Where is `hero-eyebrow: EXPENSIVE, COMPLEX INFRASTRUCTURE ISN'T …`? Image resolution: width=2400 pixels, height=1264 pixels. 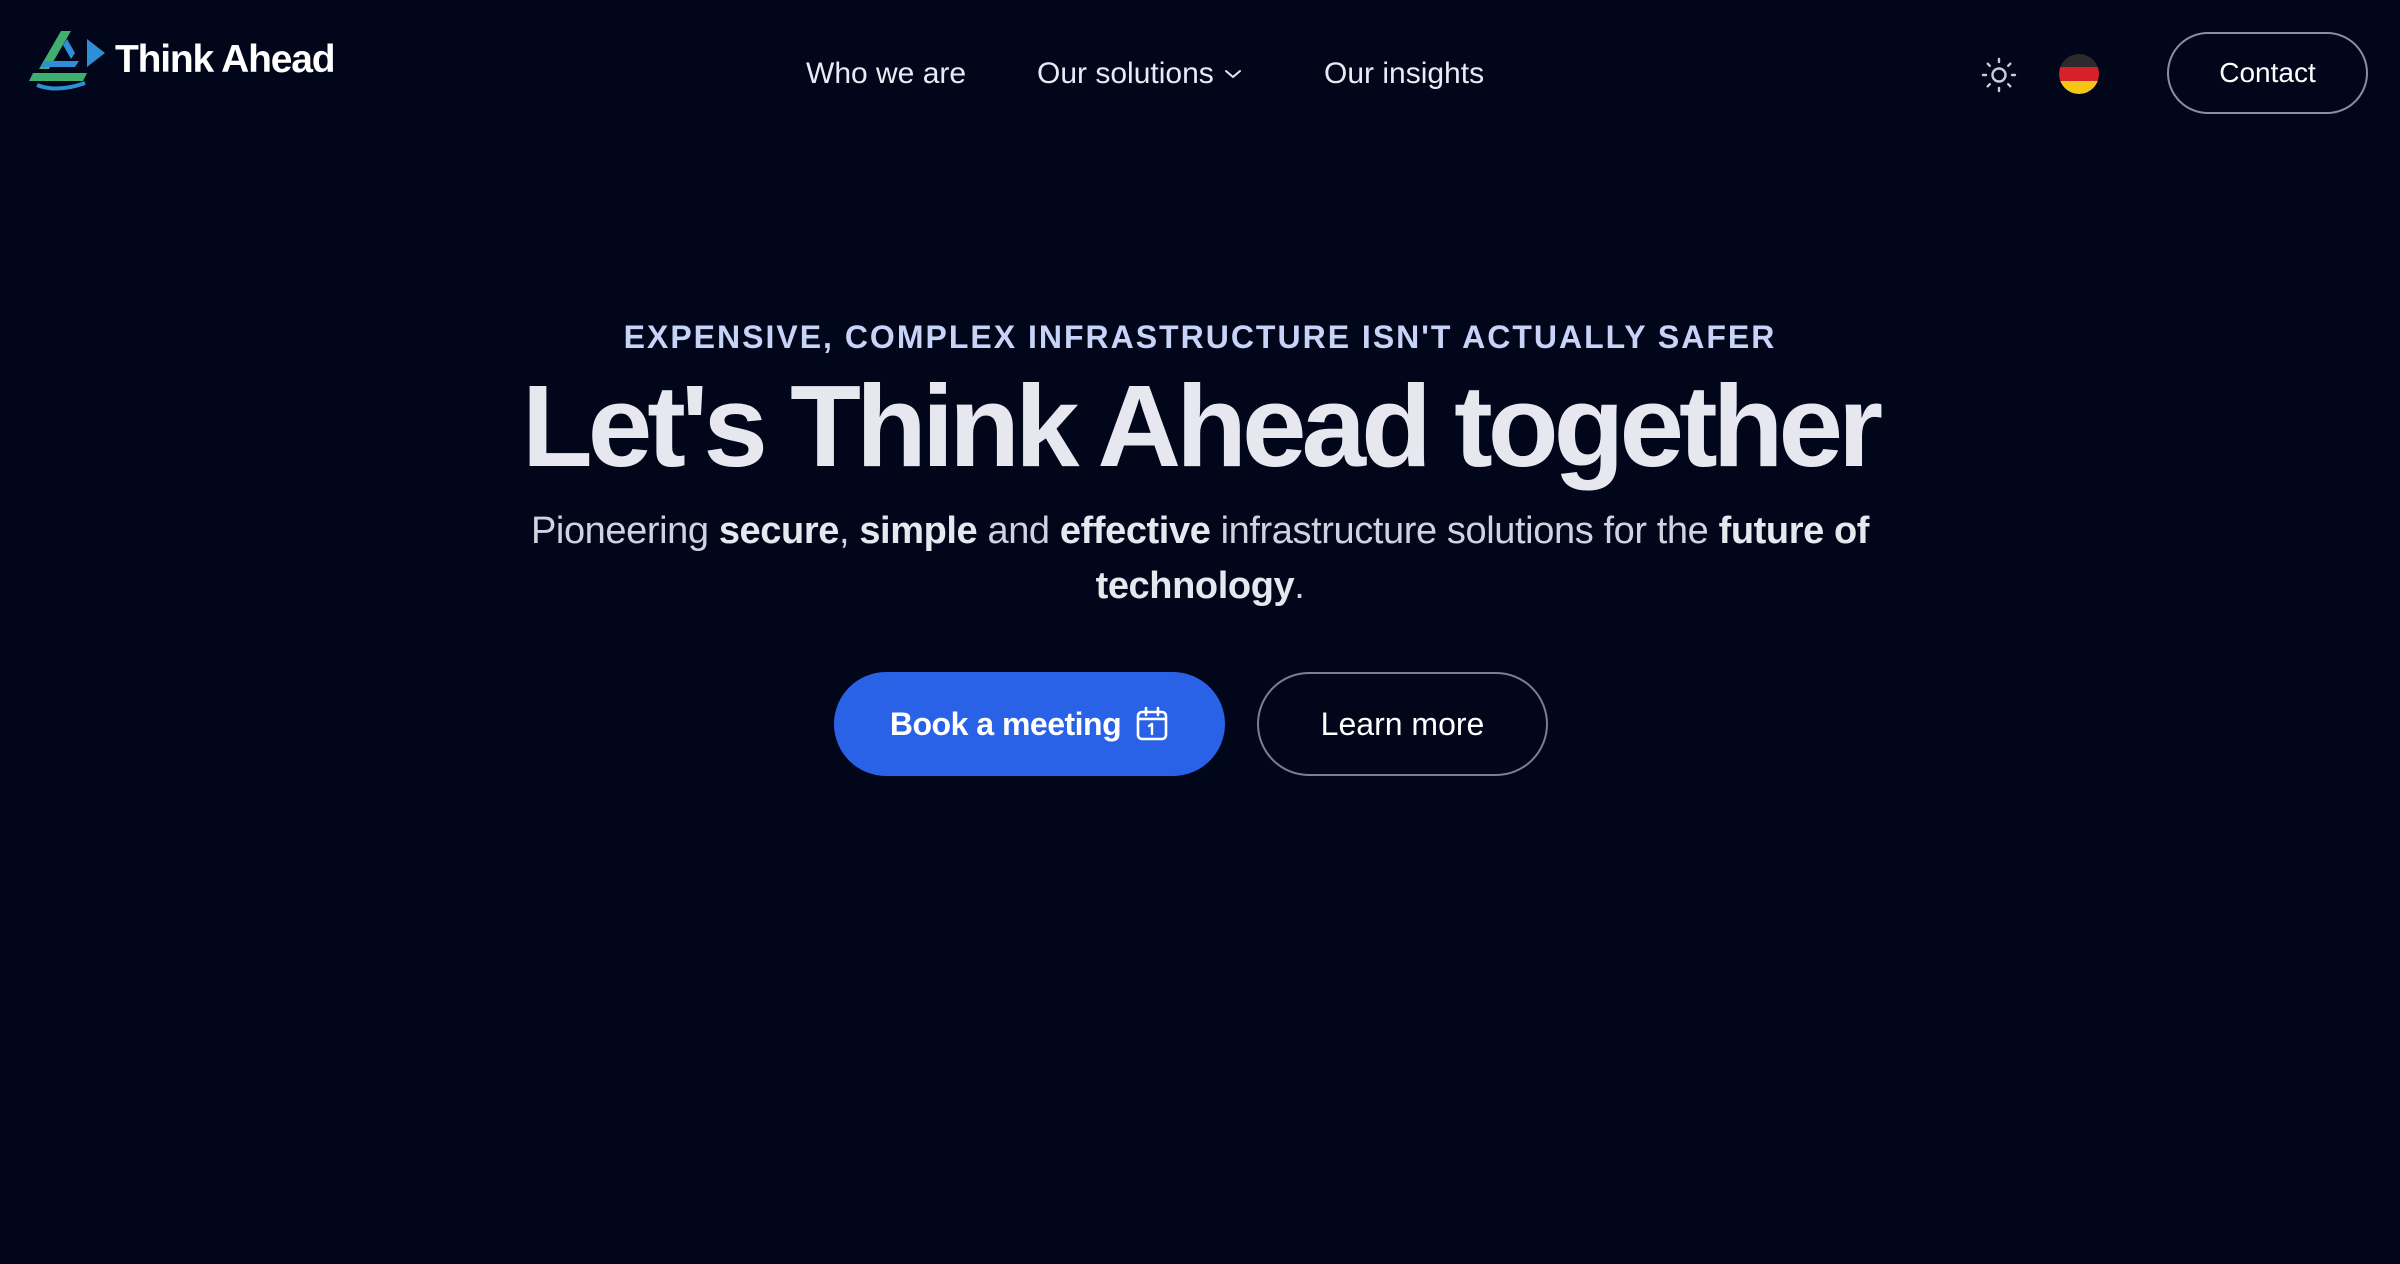
hero-eyebrow: EXPENSIVE, COMPLEX INFRASTRUCTURE ISN'T … is located at coordinates (1200, 337).